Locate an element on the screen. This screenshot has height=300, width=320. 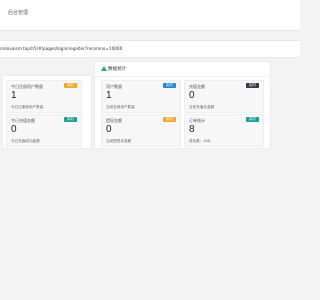
card-withdraw-amount: 提现金额 实时 0 当前提现总金额 is located at coordinates (141, 130).